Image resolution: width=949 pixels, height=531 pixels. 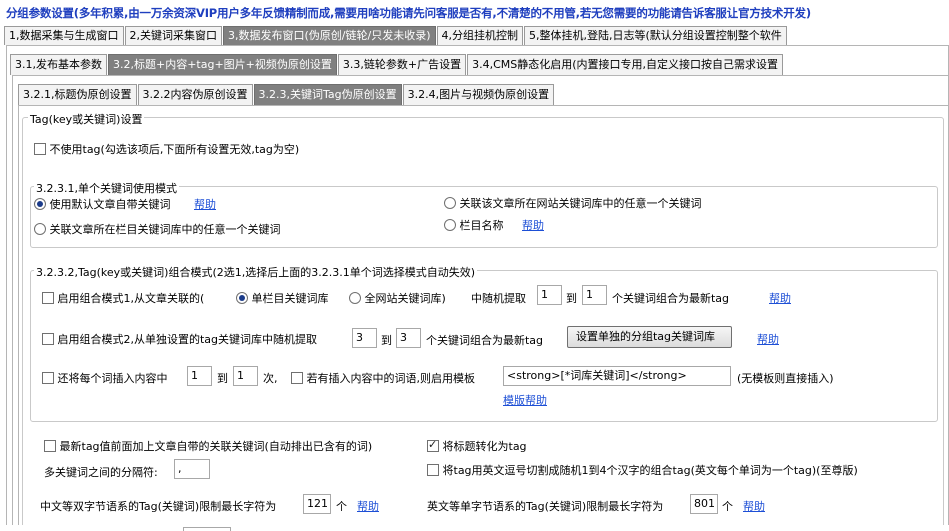 I want to click on combo-mode1-from-input: 1, so click(x=549, y=295).